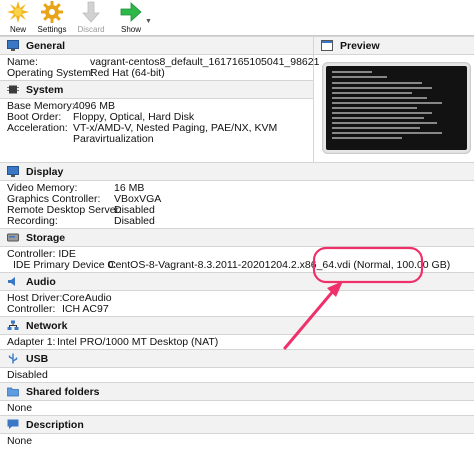 The height and width of the screenshot is (456, 474). Describe the element at coordinates (13, 392) in the screenshot. I see `folder-icon` at that location.